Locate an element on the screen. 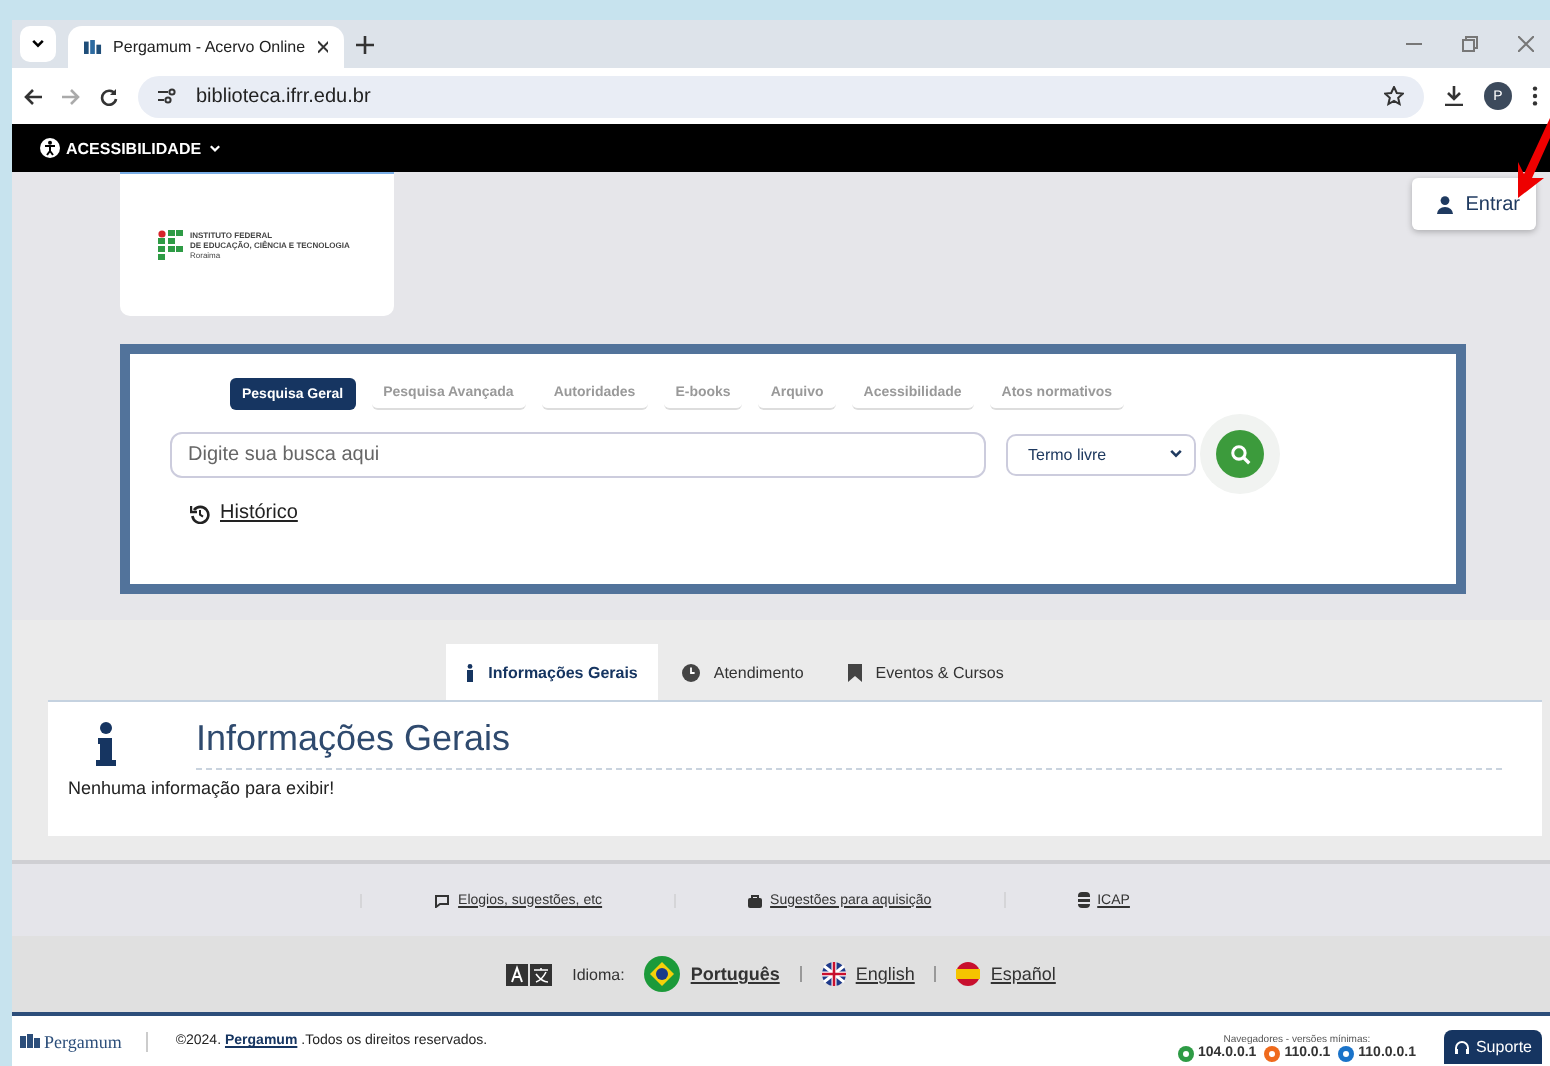 Image resolution: width=1550 pixels, height=1066 pixels. tab-list-button is located at coordinates (38, 44).